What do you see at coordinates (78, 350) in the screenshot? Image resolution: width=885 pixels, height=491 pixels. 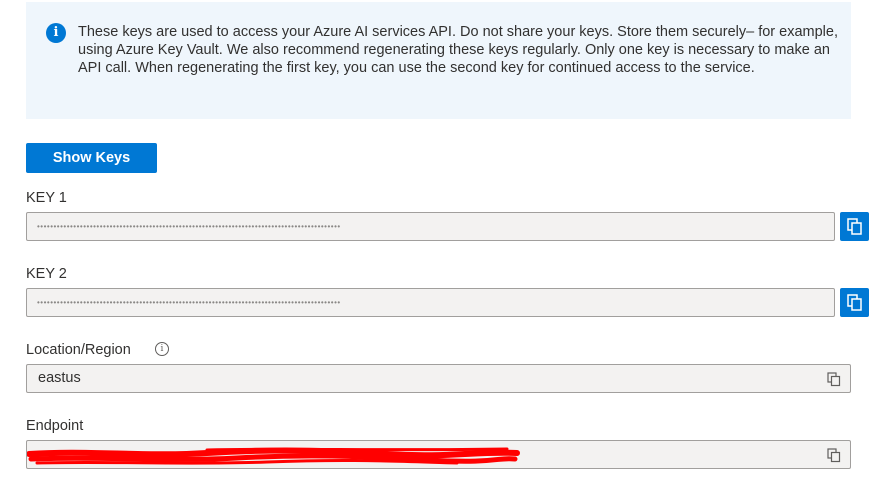 I see `location-label: Location/Region` at bounding box center [78, 350].